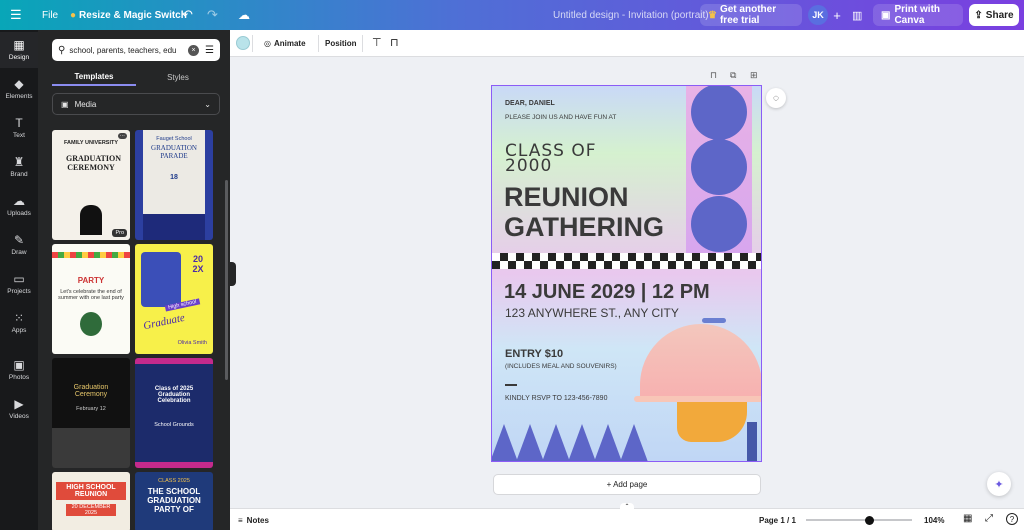  What do you see at coordinates (575, 159) in the screenshot?
I see `class-of-text: CLASS OF 2000` at bounding box center [575, 159].